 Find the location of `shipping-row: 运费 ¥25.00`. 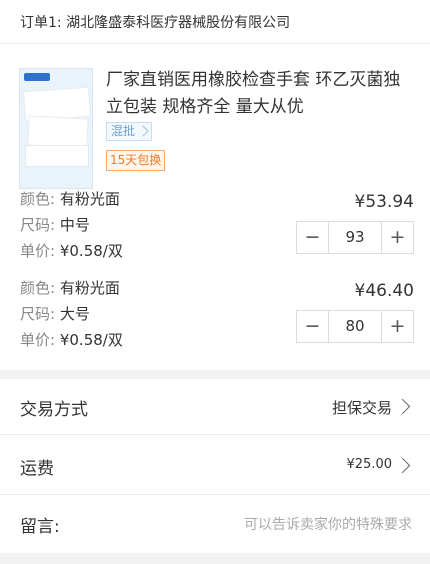

shipping-row: 运费 ¥25.00 is located at coordinates (215, 465).